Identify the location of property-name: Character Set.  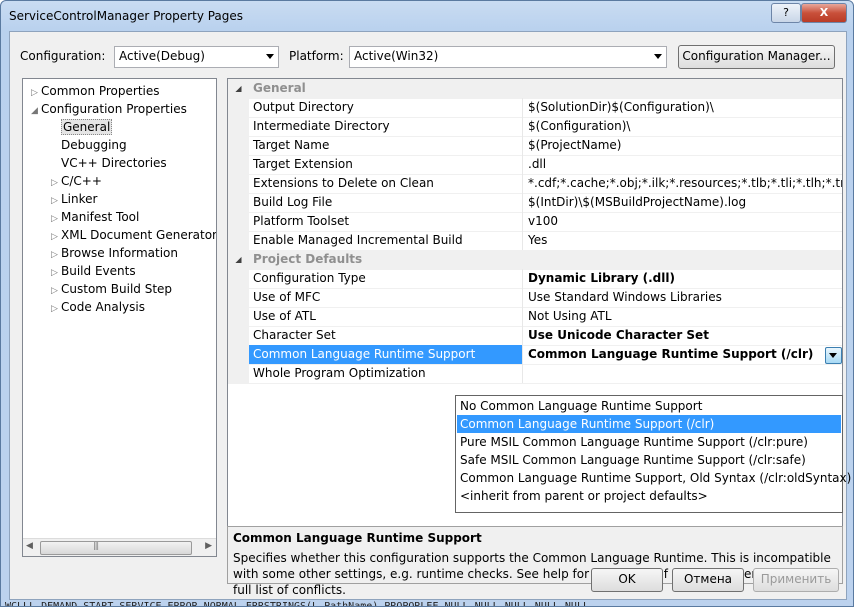
(386, 335).